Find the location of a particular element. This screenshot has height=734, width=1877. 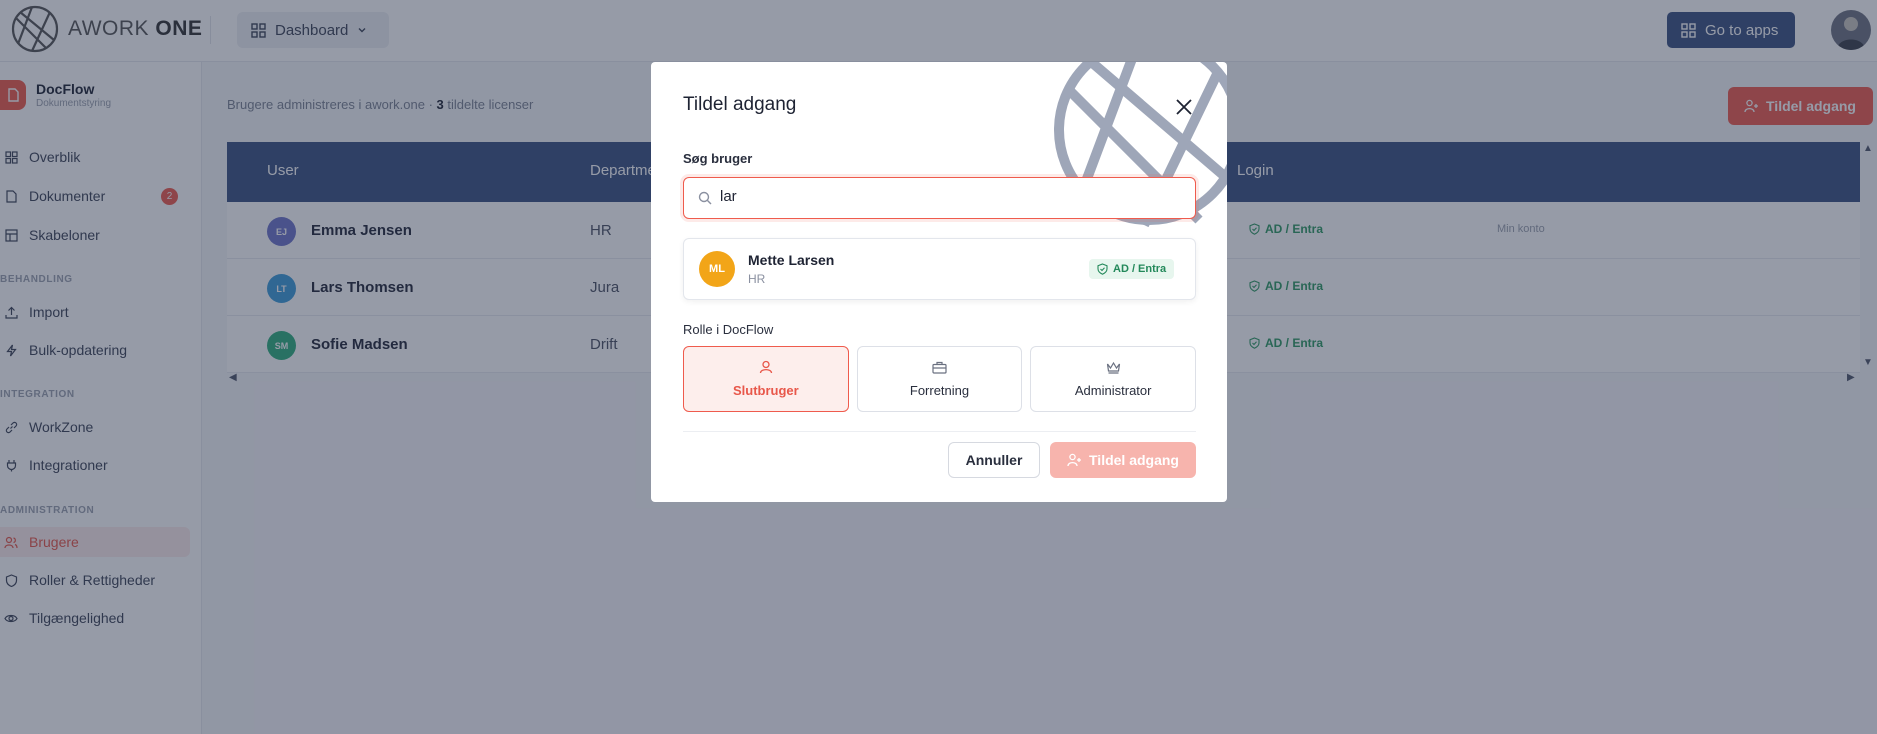

role-selector: Slutbruger Forretning Administrator is located at coordinates (940, 379).